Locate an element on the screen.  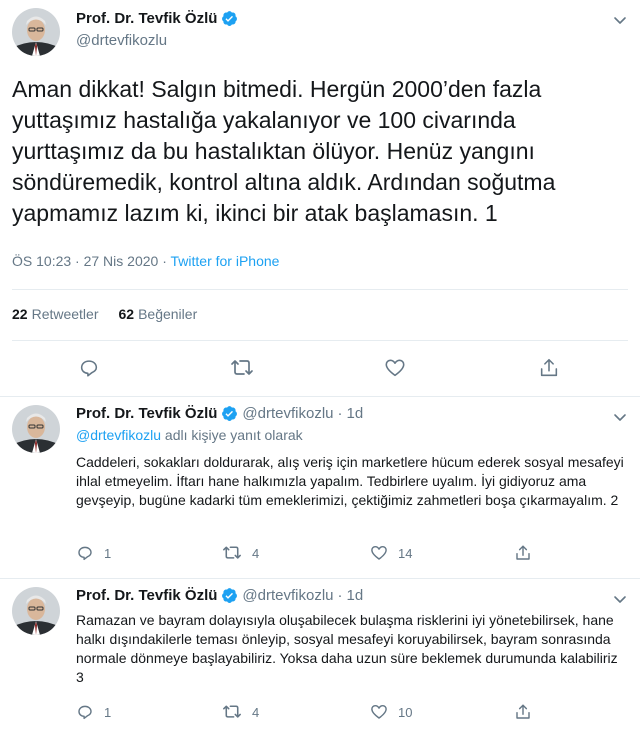
likes-stat: 62 Beğeniler is located at coordinates (158, 314).